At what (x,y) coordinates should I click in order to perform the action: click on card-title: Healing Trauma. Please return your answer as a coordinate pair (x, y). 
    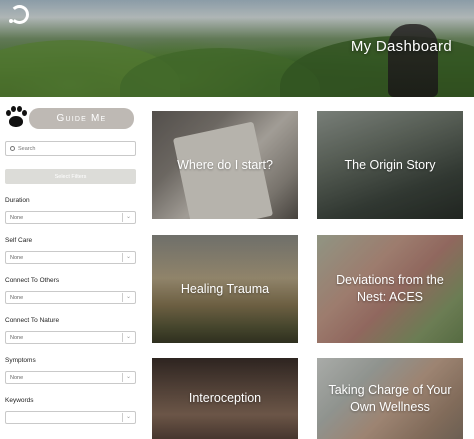
    Looking at the image, I should click on (225, 288).